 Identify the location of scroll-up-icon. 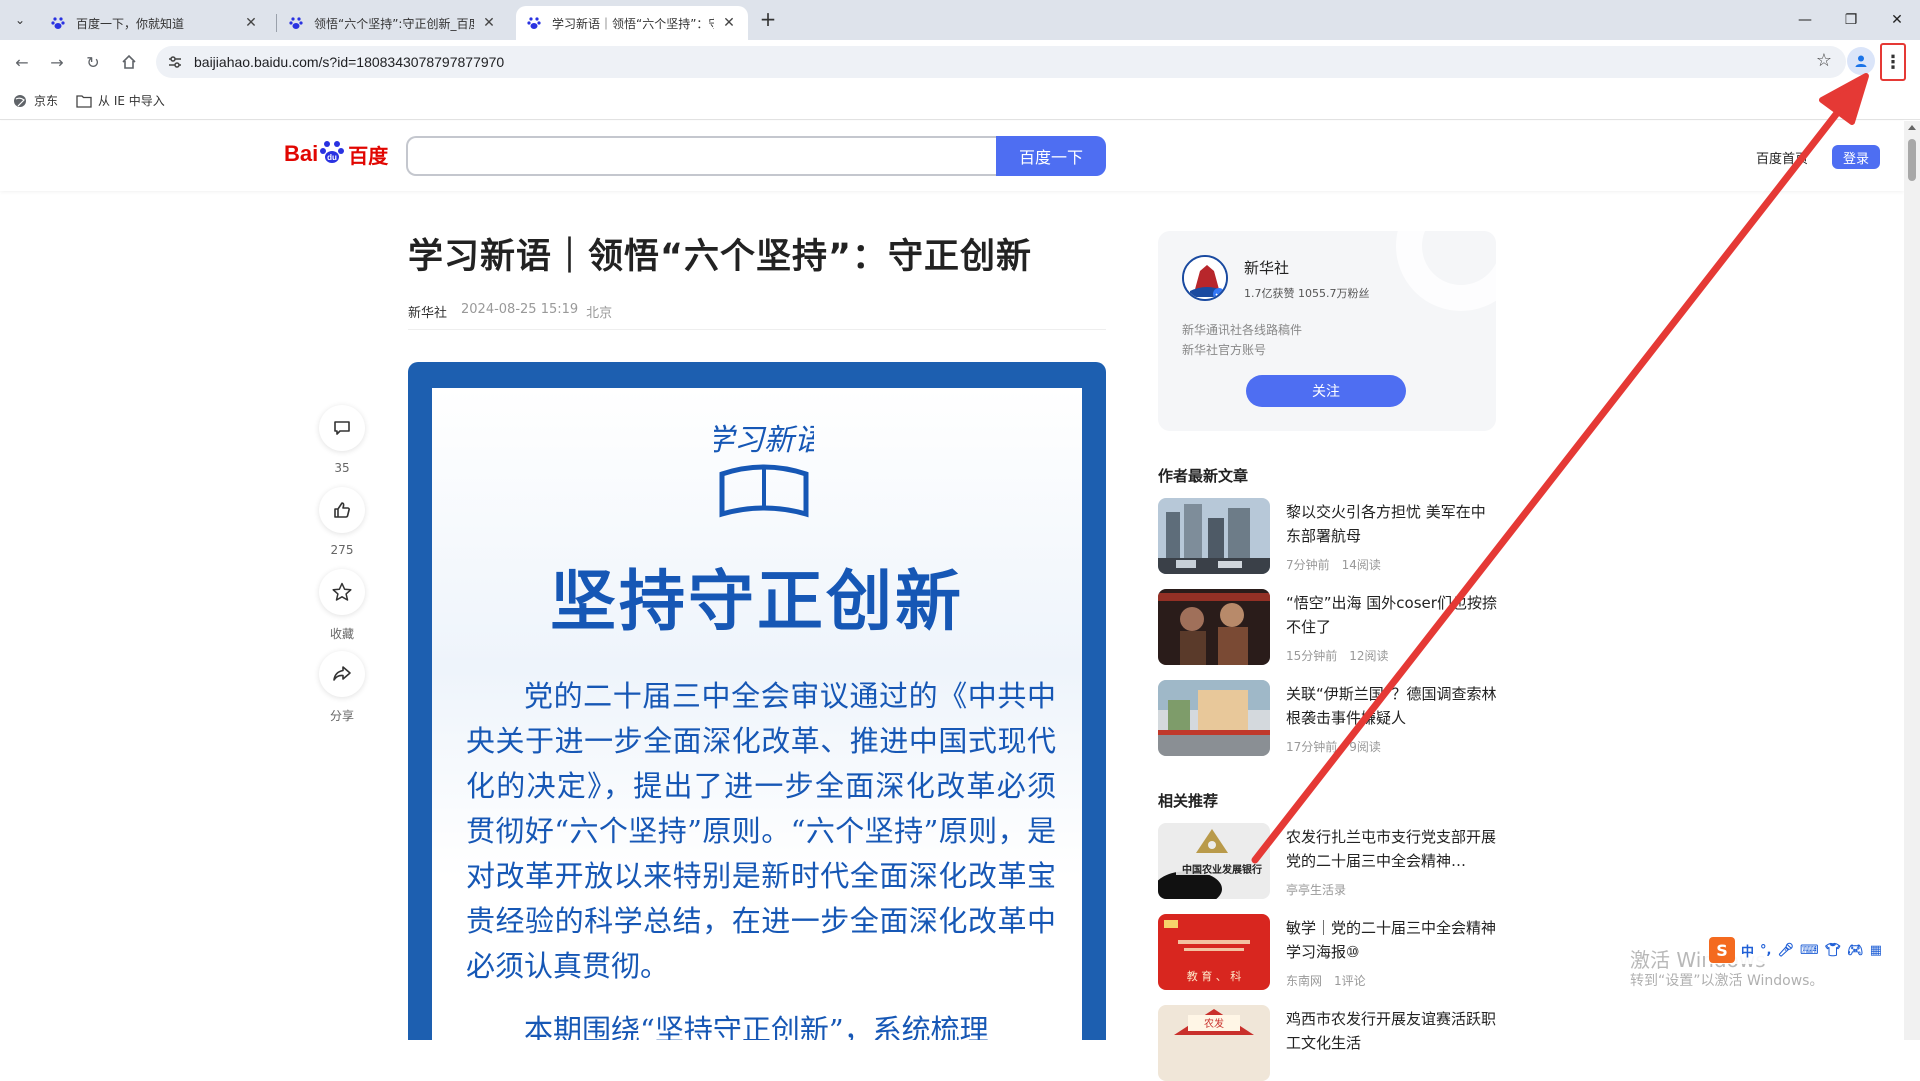
(1912, 127).